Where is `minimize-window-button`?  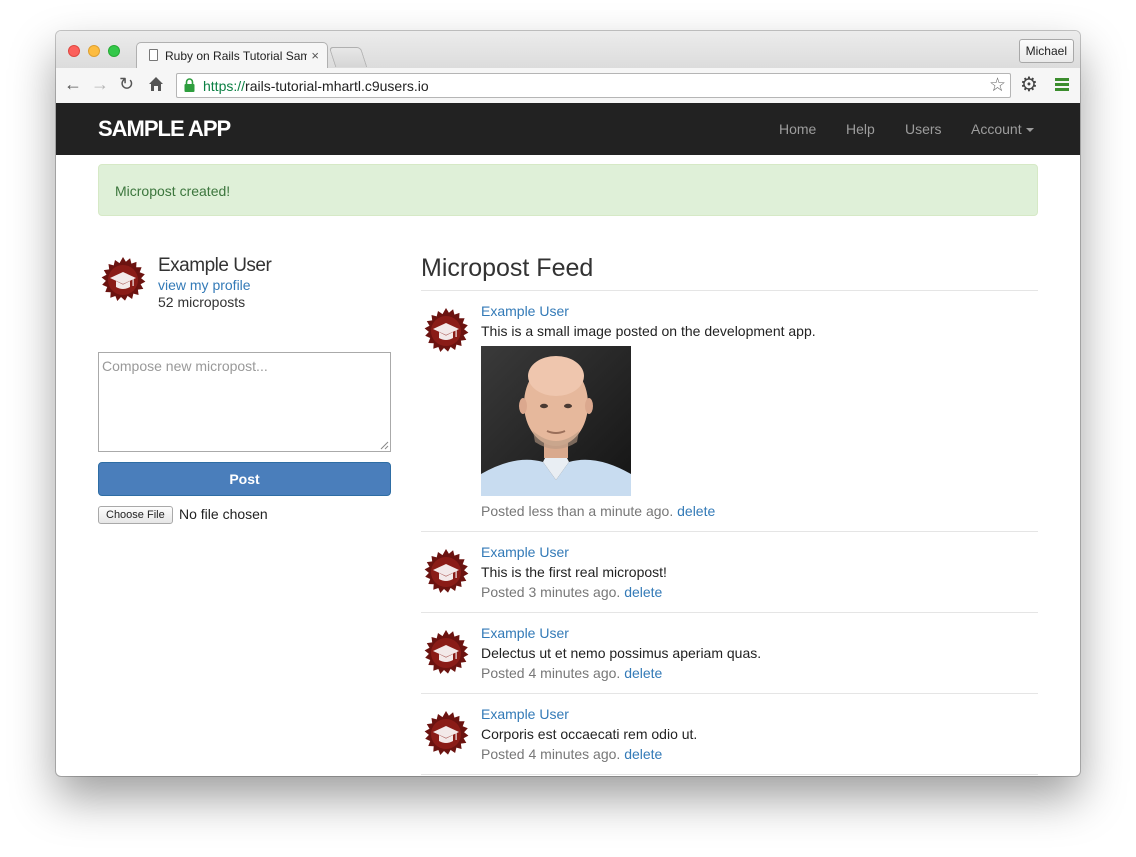
minimize-window-button is located at coordinates (94, 51).